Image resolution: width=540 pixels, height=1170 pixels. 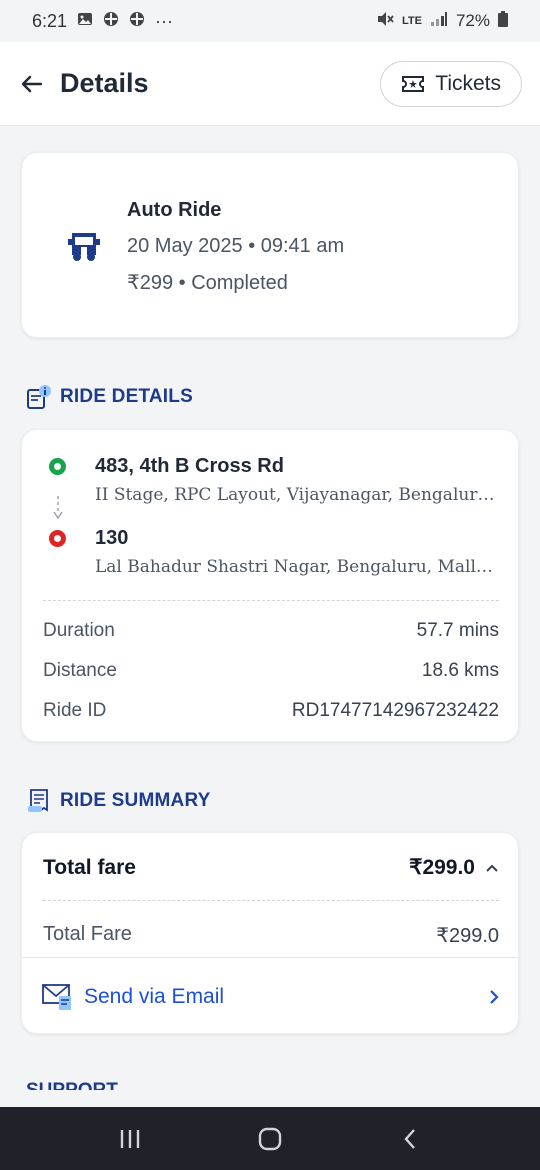 What do you see at coordinates (57, 466) in the screenshot?
I see `pickup-marker-icon` at bounding box center [57, 466].